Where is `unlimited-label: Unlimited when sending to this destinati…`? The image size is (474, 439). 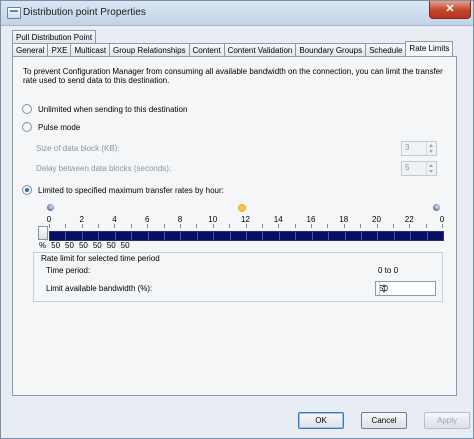
unlimited-label: Unlimited when sending to this destinati… is located at coordinates (113, 109).